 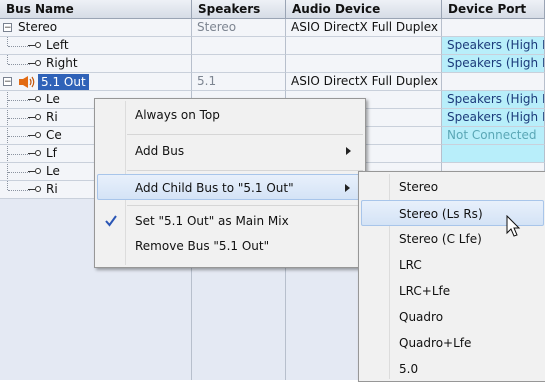 What do you see at coordinates (230, 151) in the screenshot?
I see `menu-item-add-bus: Add Bus` at bounding box center [230, 151].